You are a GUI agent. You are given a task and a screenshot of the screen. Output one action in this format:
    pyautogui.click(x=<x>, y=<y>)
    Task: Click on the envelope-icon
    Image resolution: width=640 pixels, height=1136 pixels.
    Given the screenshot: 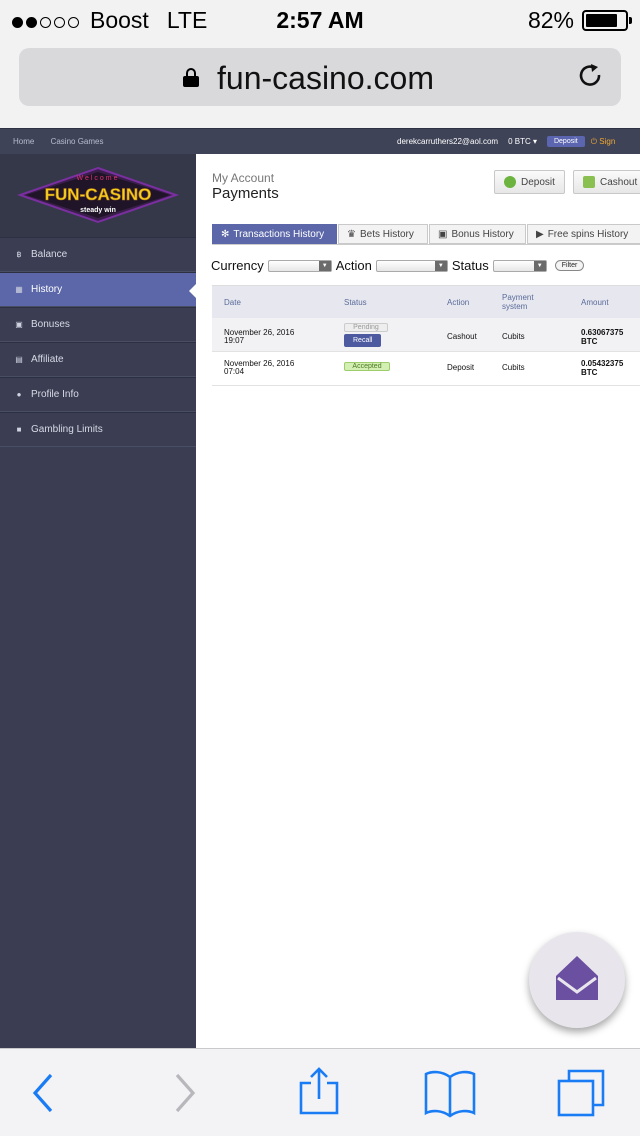 What is the action you would take?
    pyautogui.click(x=577, y=978)
    